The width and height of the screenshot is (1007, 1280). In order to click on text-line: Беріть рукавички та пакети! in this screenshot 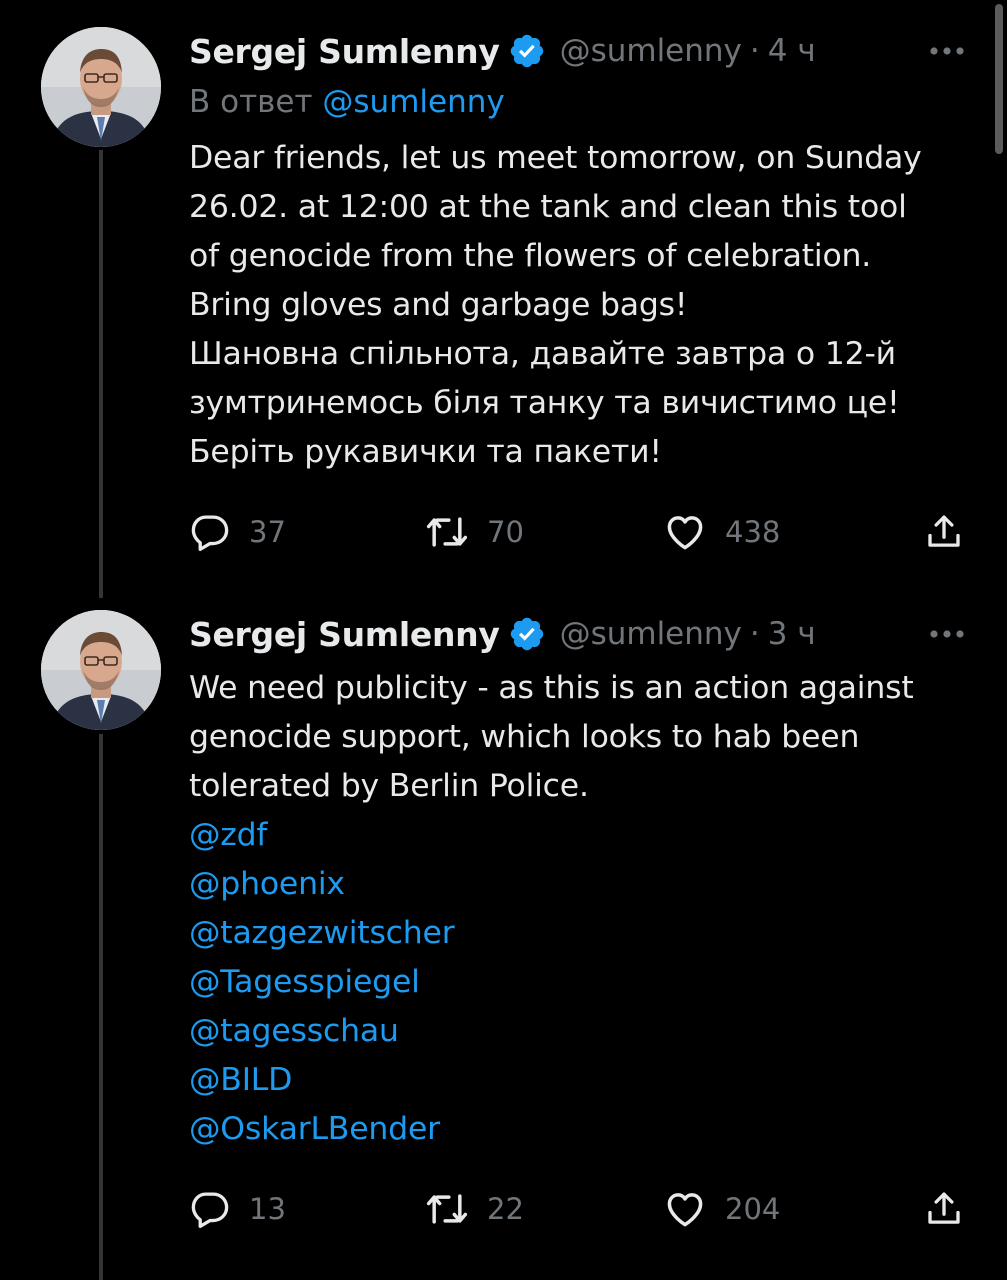, I will do `click(425, 452)`.